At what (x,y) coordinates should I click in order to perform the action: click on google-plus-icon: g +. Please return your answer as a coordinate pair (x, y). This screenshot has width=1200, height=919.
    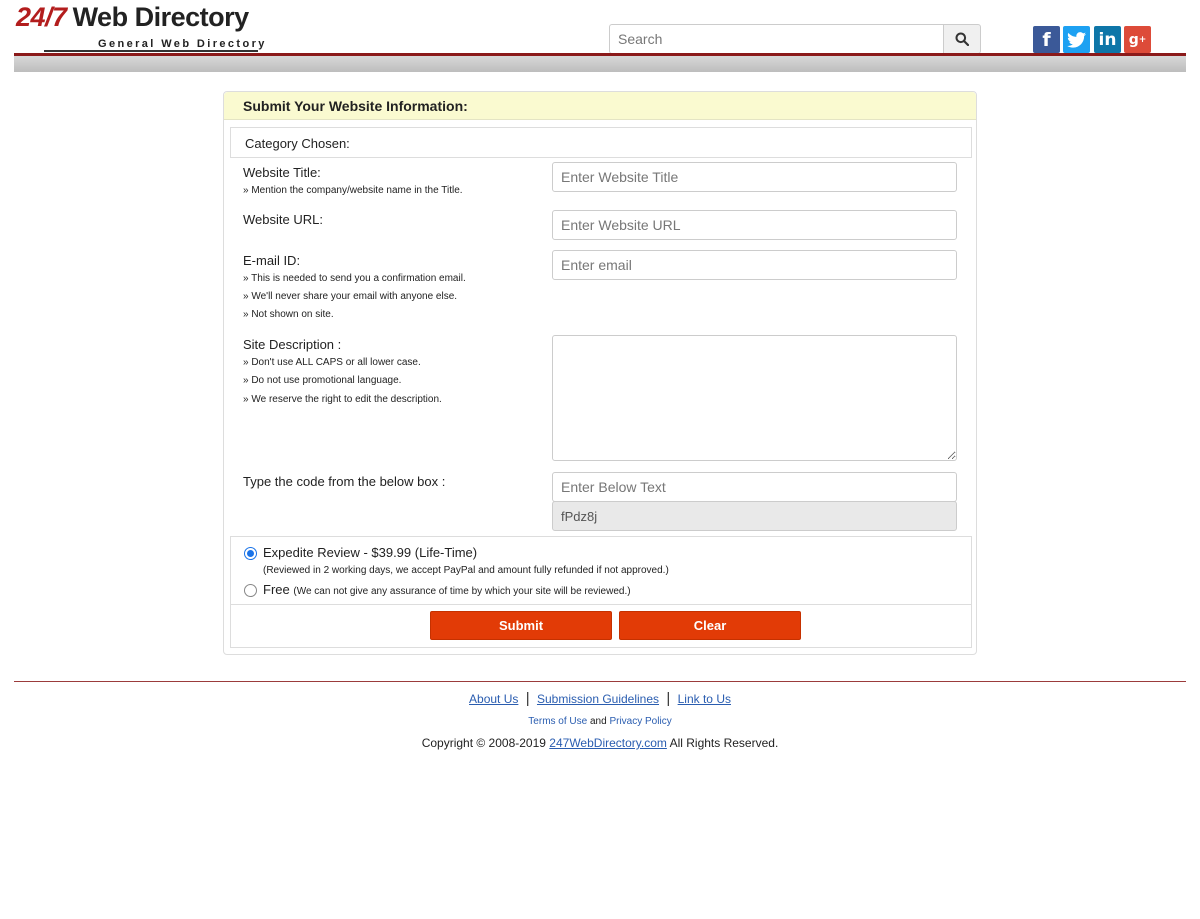
    Looking at the image, I should click on (1137, 39).